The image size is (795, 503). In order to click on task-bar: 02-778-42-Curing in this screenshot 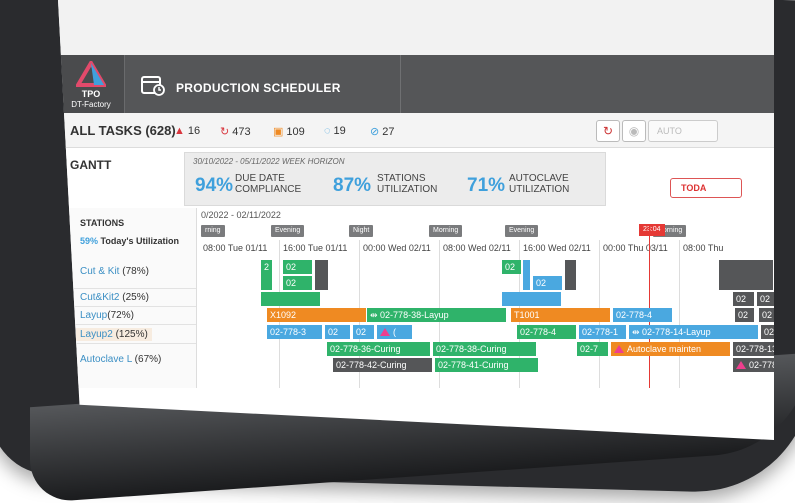, I will do `click(383, 365)`.